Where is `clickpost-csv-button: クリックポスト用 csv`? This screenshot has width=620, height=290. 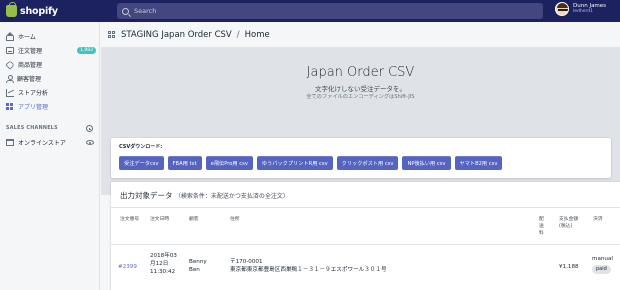 clickpost-csv-button: クリックポスト用 csv is located at coordinates (367, 163).